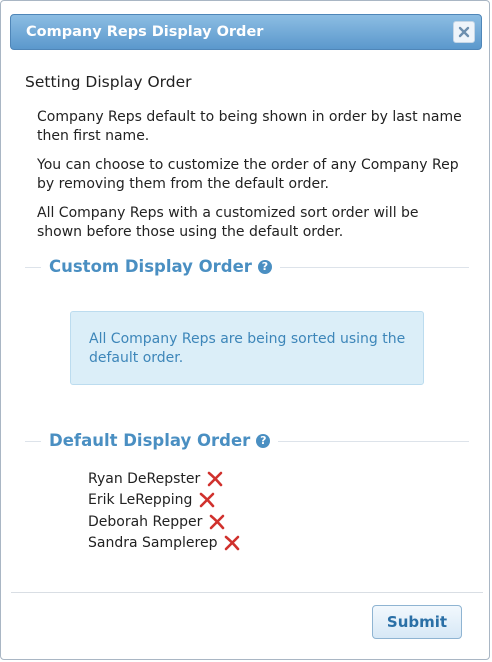 This screenshot has width=492, height=662. What do you see at coordinates (153, 543) in the screenshot?
I see `rep-name: Sandra Samplerep` at bounding box center [153, 543].